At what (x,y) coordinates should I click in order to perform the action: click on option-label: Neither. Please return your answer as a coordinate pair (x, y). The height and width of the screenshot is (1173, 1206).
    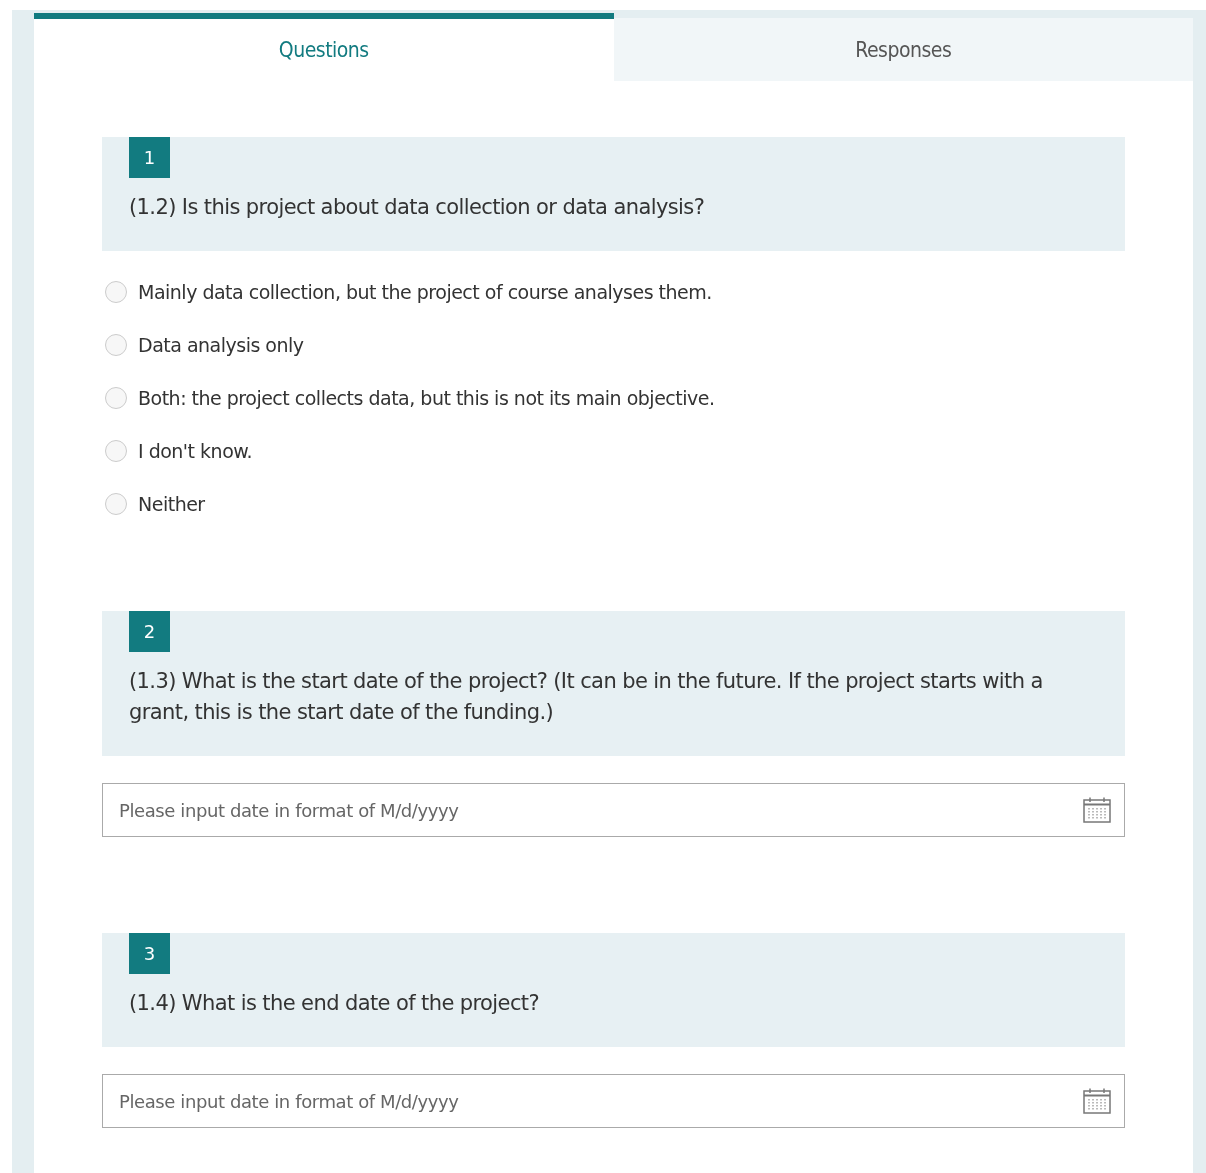
    Looking at the image, I should click on (171, 504).